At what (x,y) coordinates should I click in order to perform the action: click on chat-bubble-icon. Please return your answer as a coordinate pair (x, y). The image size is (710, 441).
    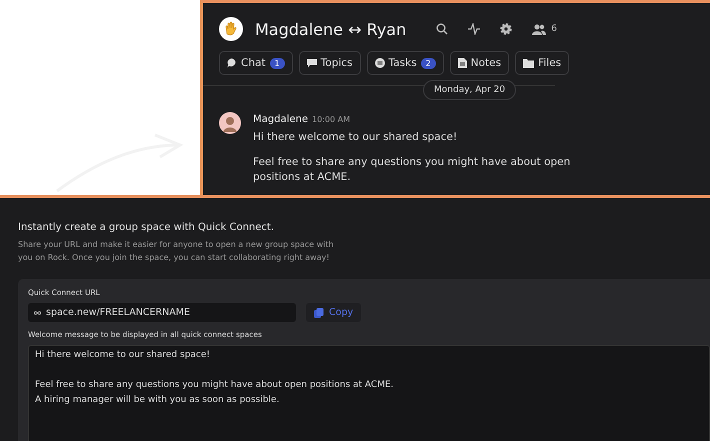
    Looking at the image, I should click on (232, 63).